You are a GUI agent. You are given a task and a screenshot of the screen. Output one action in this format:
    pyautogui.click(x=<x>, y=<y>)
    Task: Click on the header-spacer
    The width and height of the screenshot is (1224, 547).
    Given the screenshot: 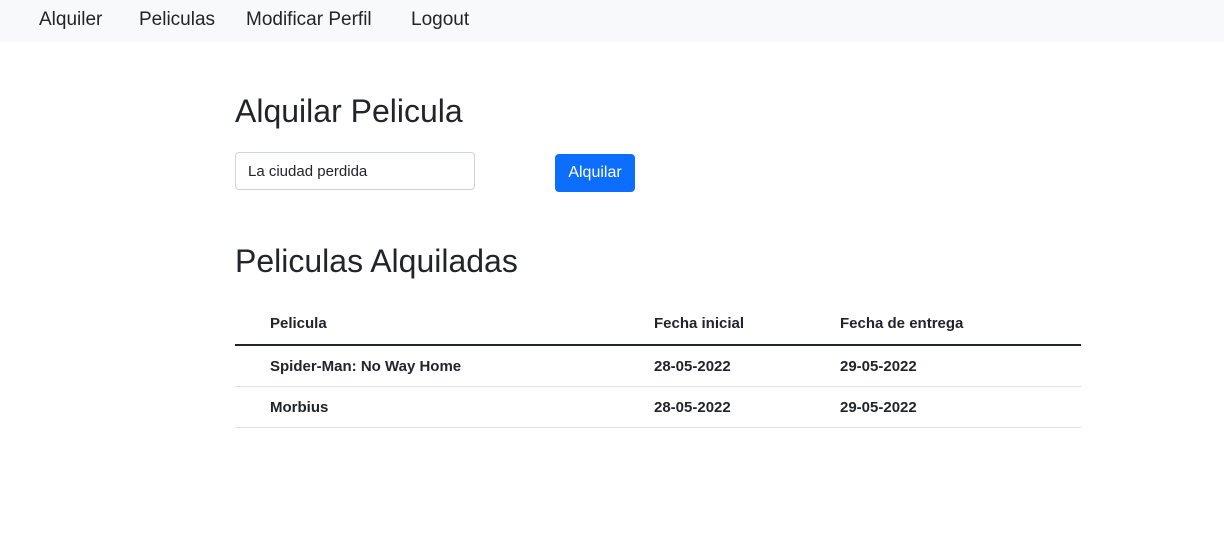 What is the action you would take?
    pyautogui.click(x=252, y=324)
    